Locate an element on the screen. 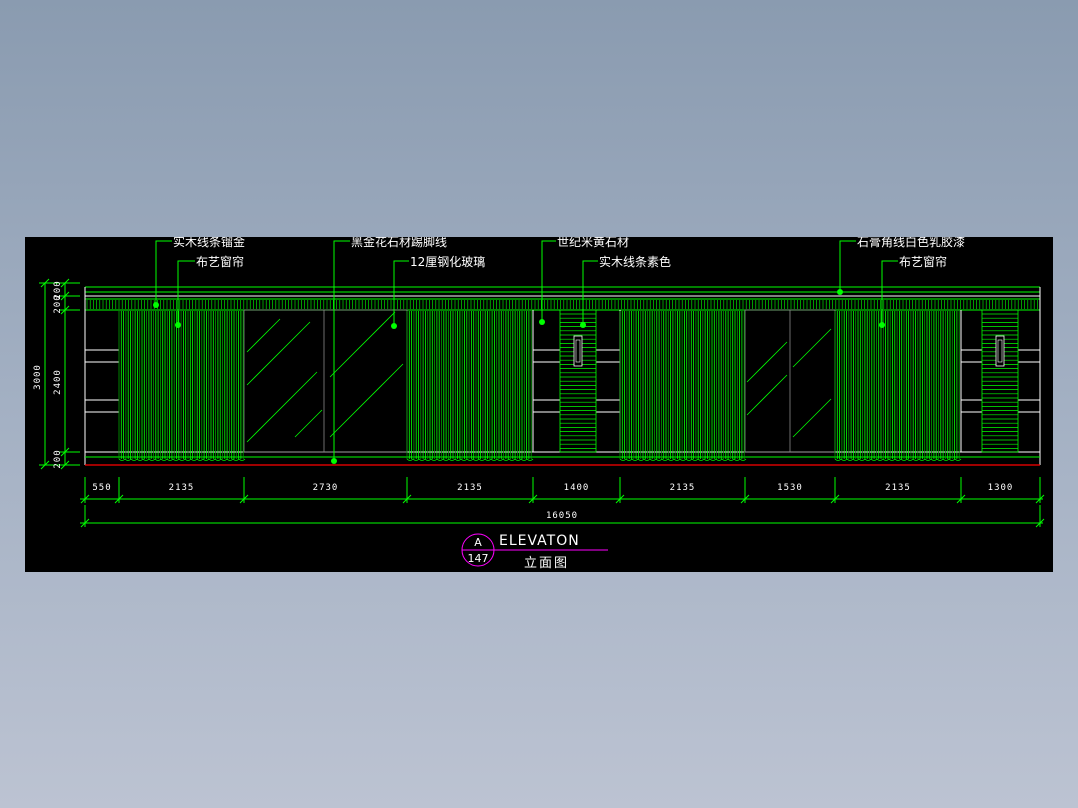 The height and width of the screenshot is (808, 1078). dim-horizontal-6: 2135 is located at coordinates (683, 488).